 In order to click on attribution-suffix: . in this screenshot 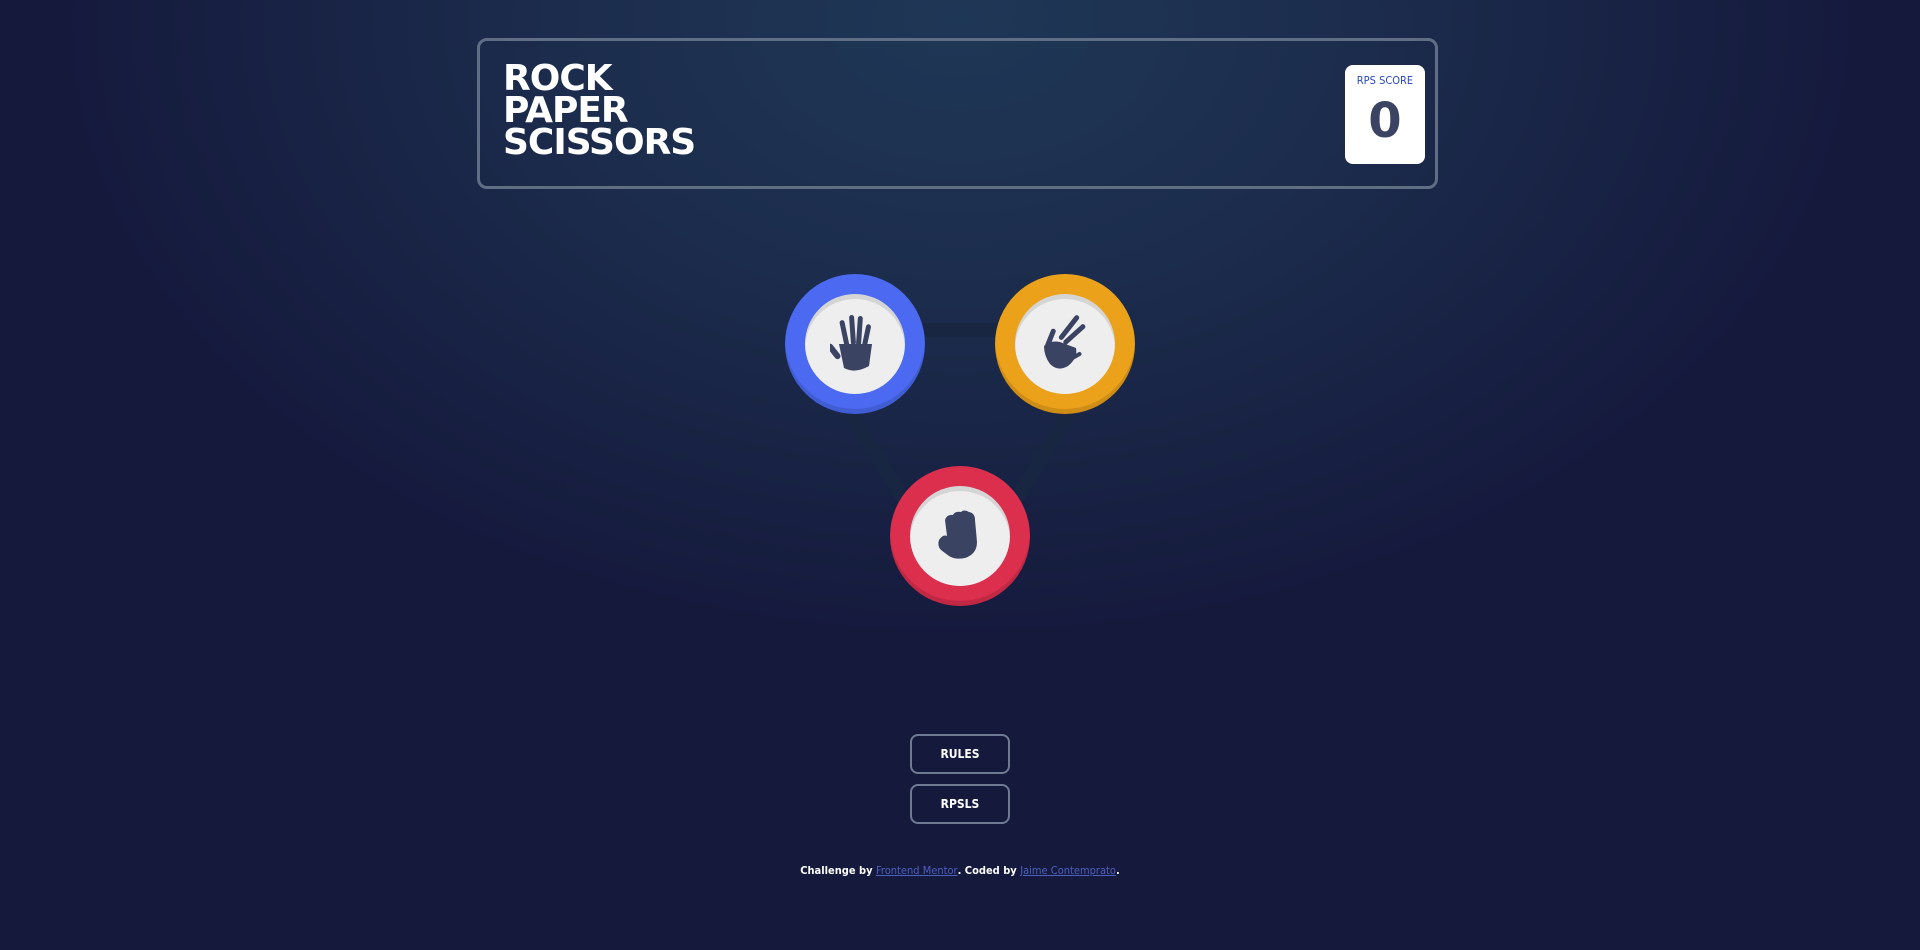, I will do `click(1118, 870)`.